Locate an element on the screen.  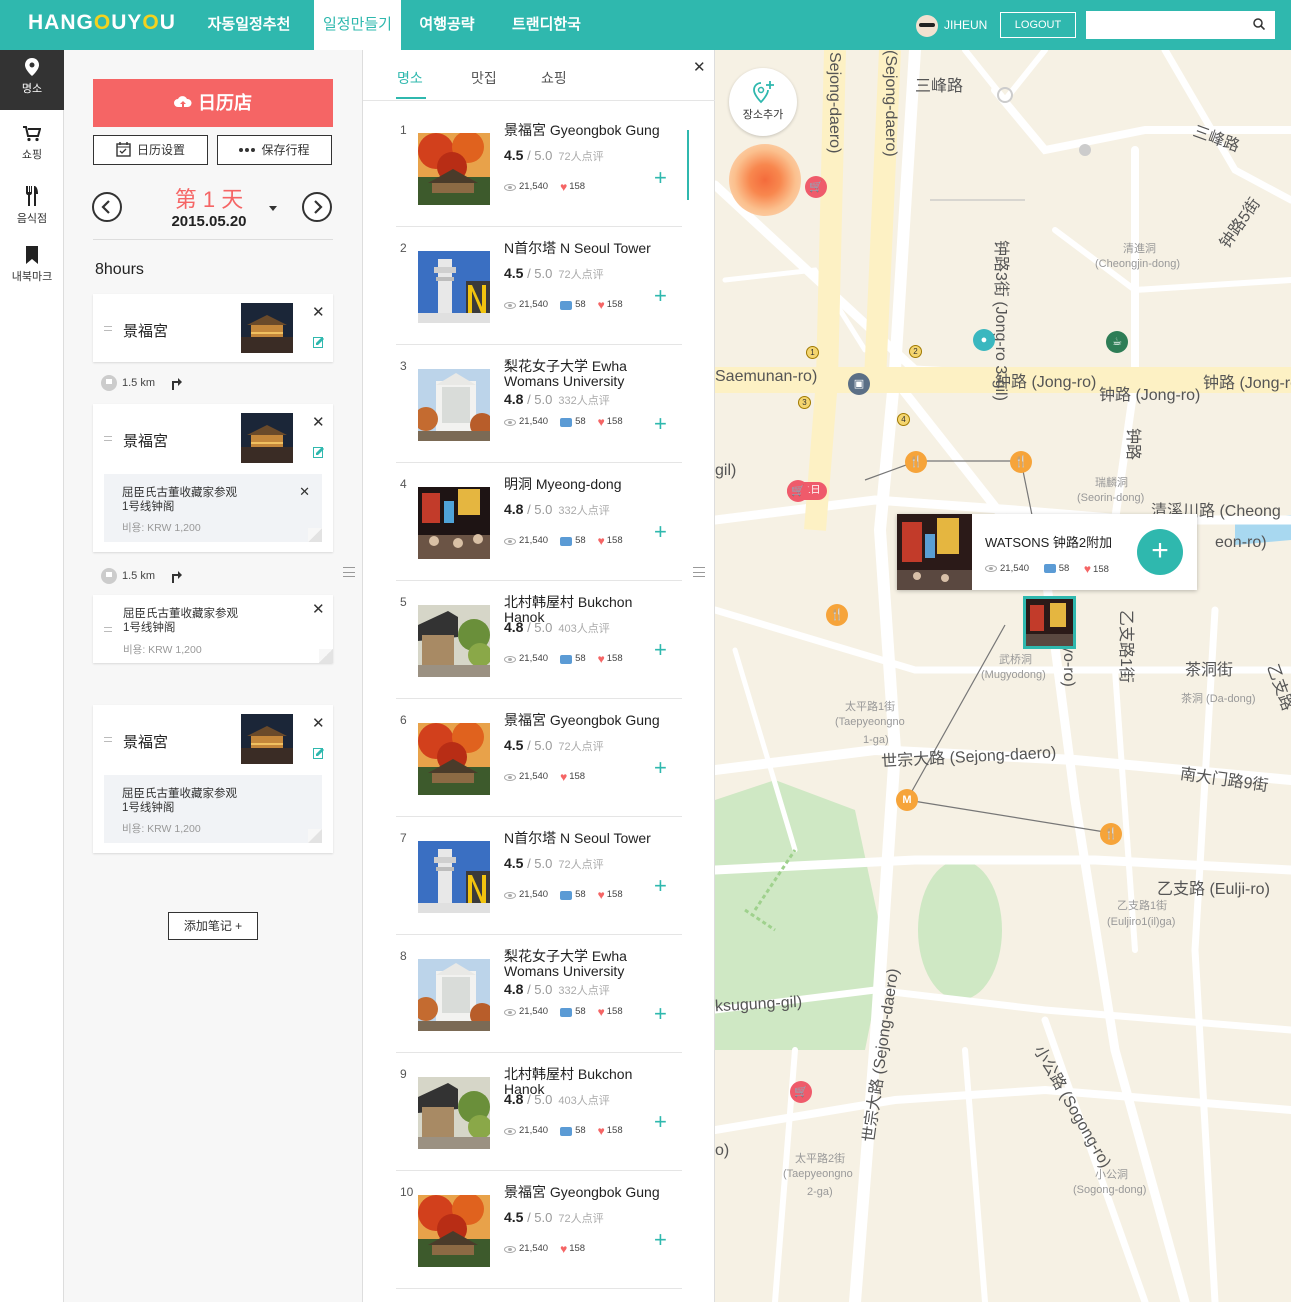
sidebar-item-bookmarks: 내북마크 is located at coordinates (32, 267).